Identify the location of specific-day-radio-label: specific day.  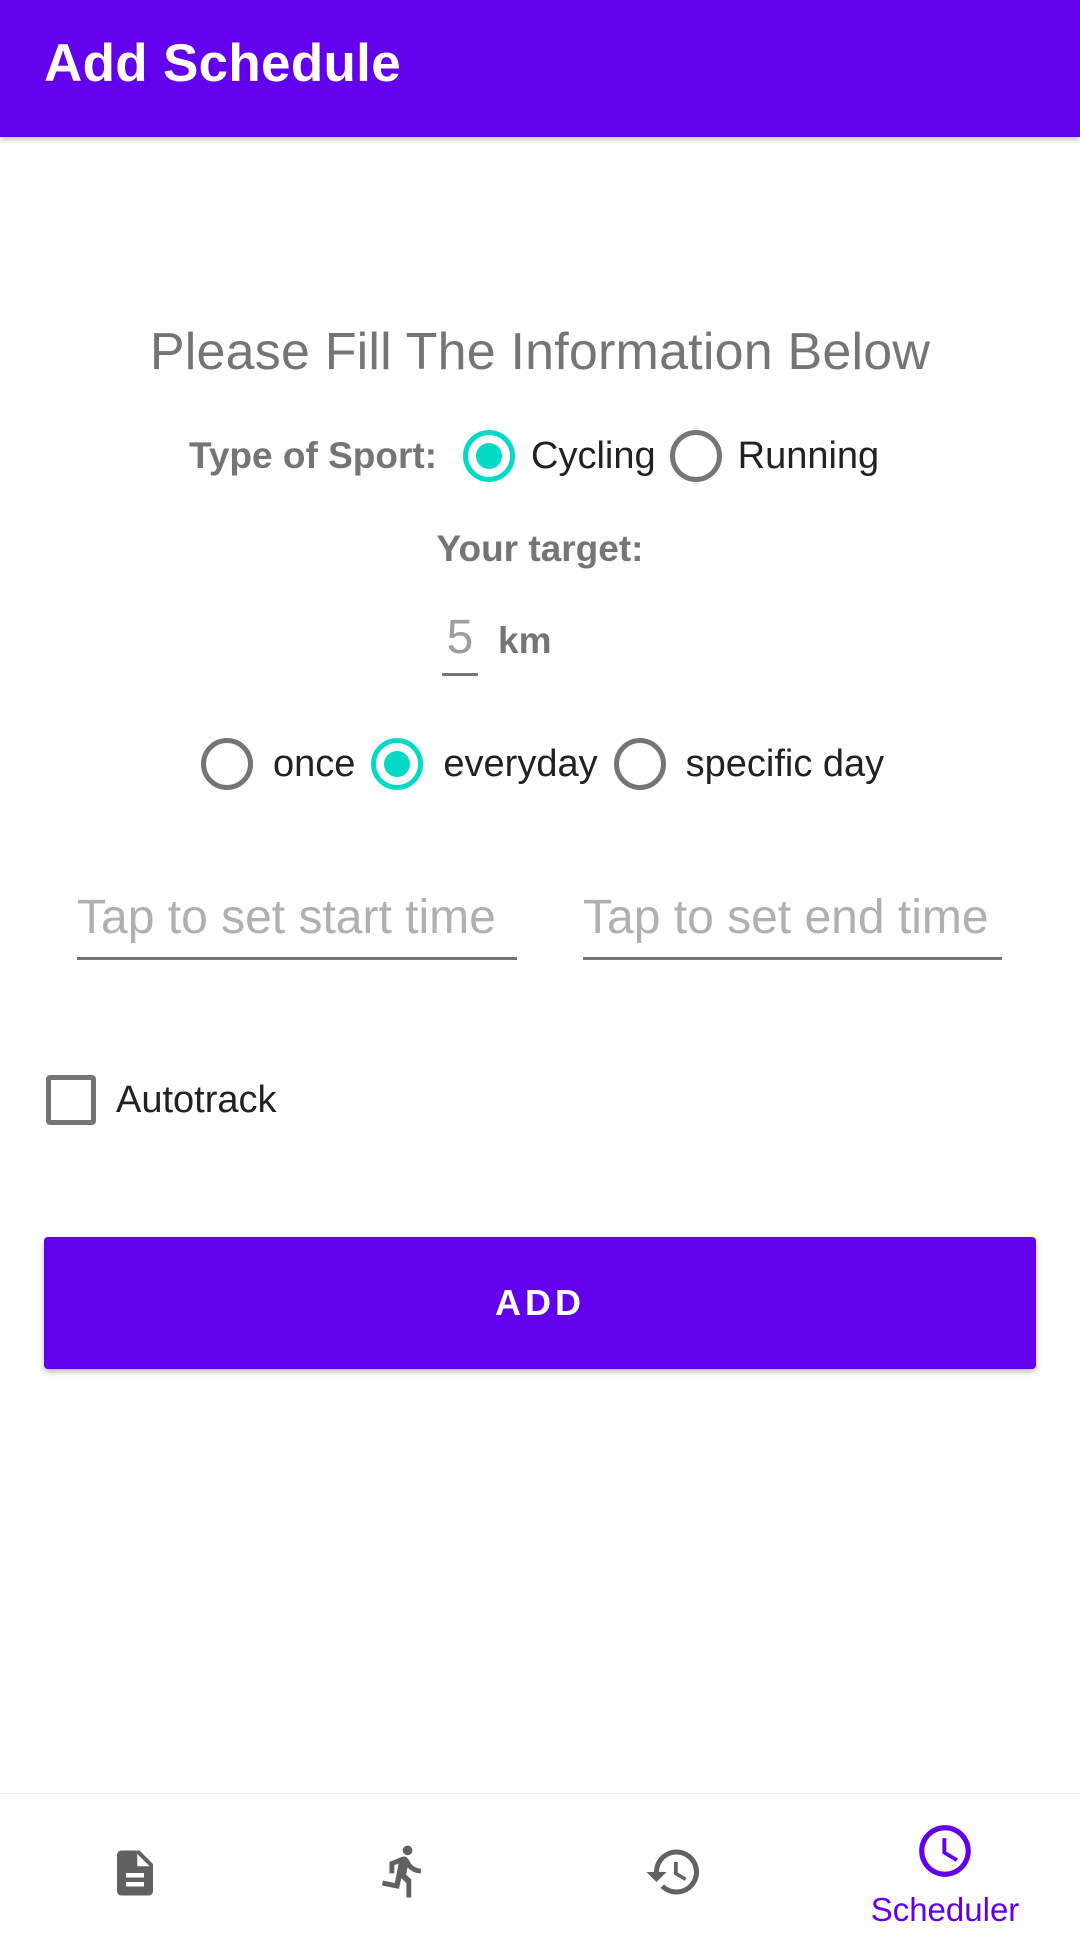
(785, 764).